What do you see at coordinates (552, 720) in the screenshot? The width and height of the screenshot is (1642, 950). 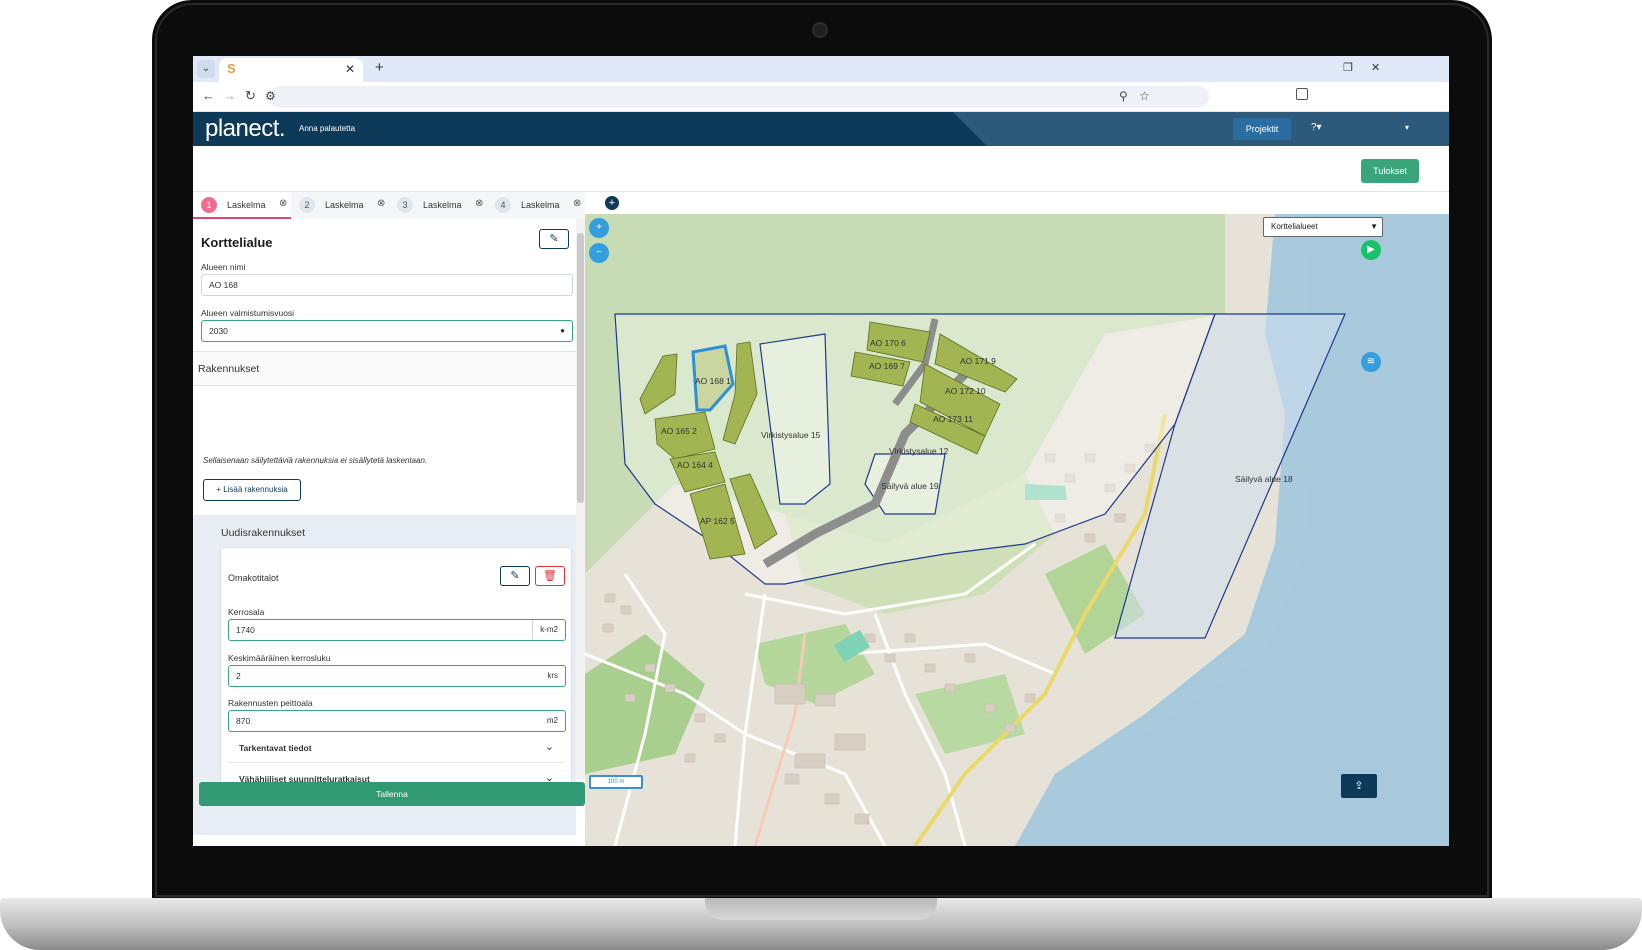 I see `footprint-unit: m2` at bounding box center [552, 720].